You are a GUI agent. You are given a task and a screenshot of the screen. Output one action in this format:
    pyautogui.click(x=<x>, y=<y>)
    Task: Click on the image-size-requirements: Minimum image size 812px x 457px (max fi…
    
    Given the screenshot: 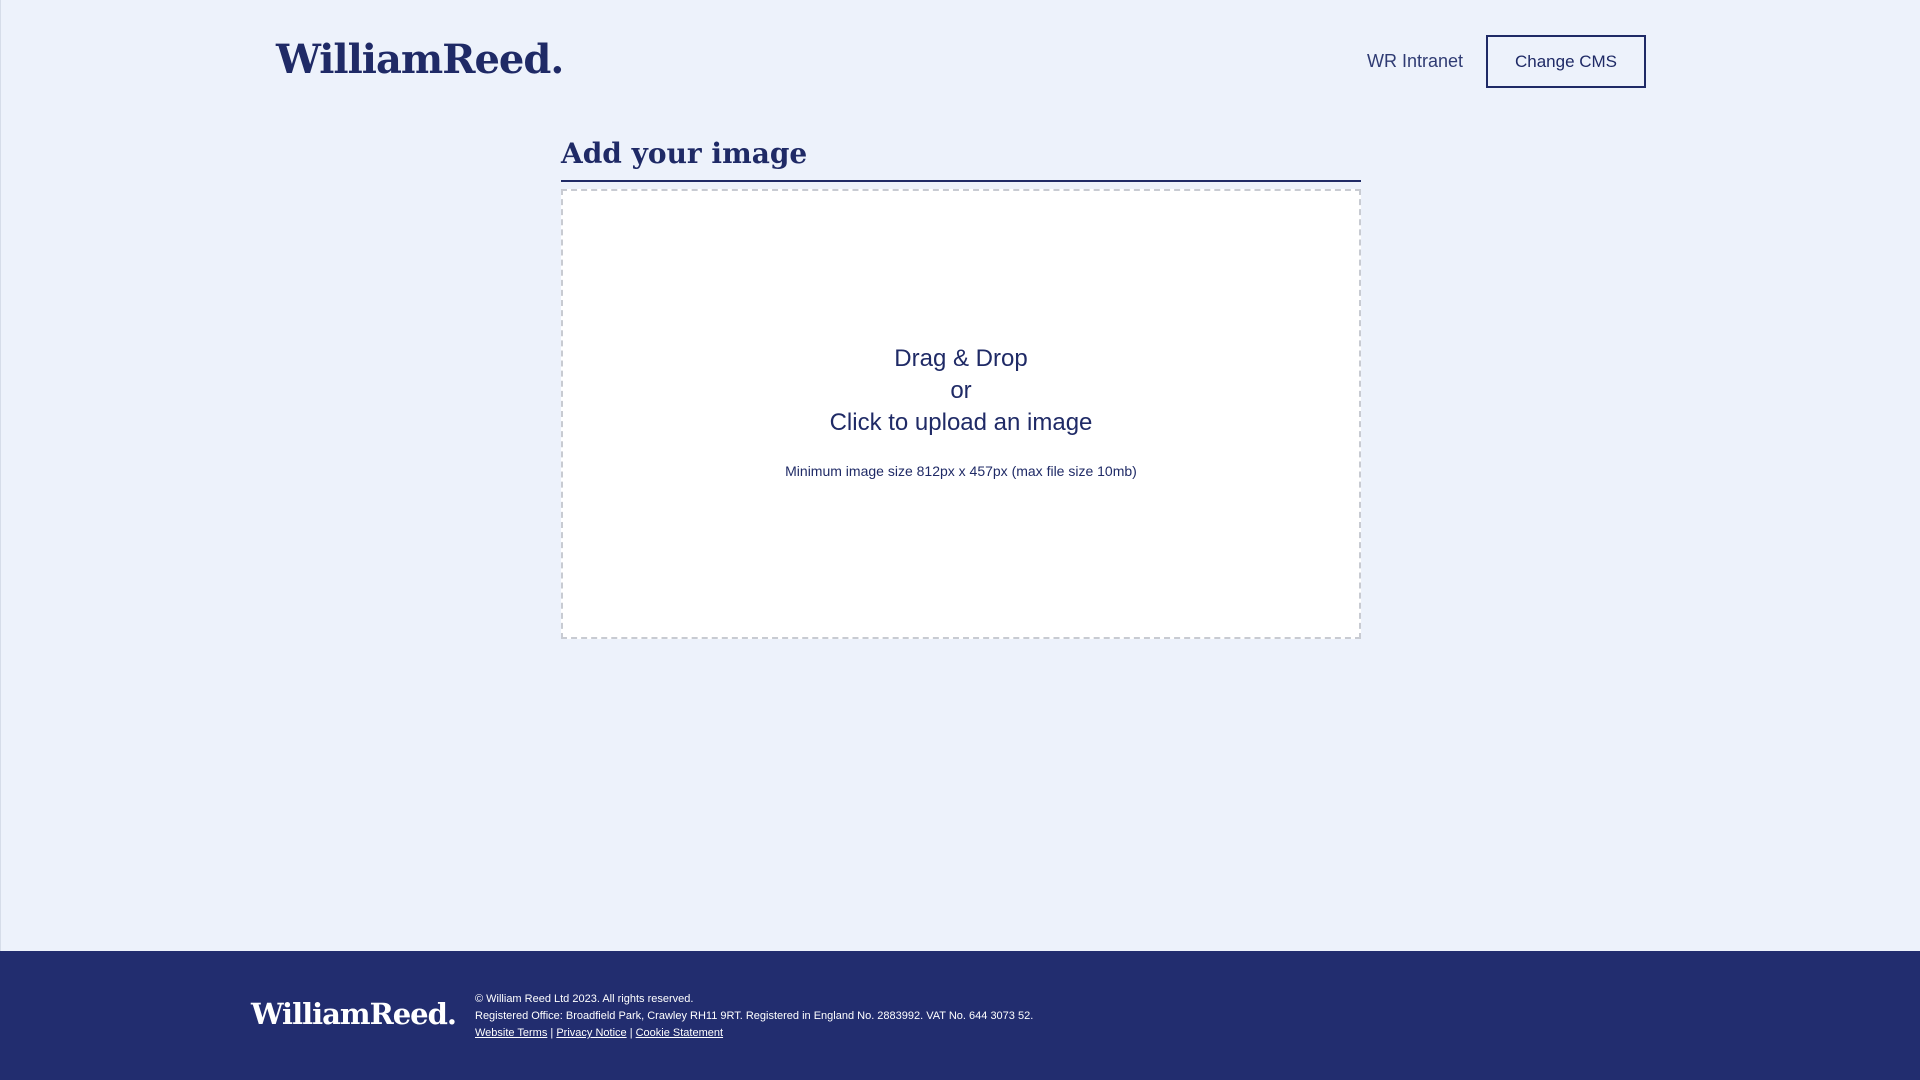 What is the action you would take?
    pyautogui.click(x=961, y=471)
    